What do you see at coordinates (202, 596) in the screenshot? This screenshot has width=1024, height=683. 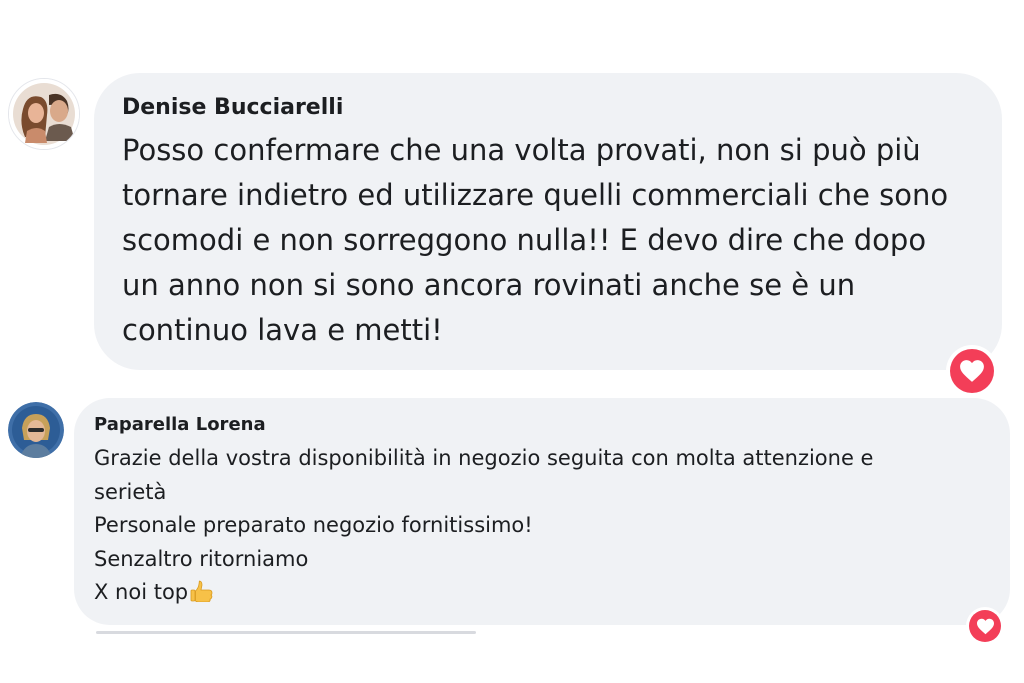 I see `thumbs-up-icon` at bounding box center [202, 596].